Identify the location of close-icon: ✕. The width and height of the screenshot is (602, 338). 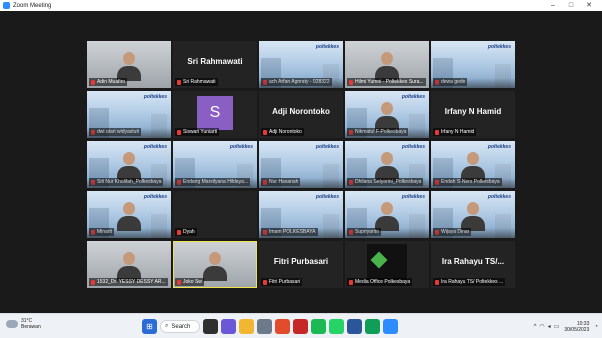
(589, 5).